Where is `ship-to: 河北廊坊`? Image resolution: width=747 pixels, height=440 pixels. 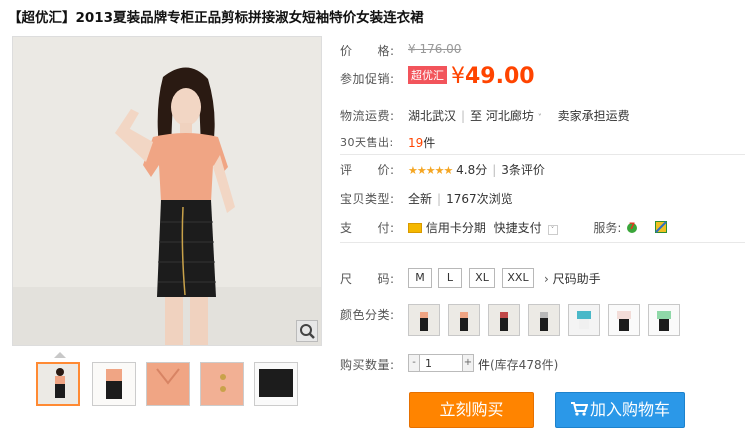 ship-to: 河北廊坊 is located at coordinates (509, 116).